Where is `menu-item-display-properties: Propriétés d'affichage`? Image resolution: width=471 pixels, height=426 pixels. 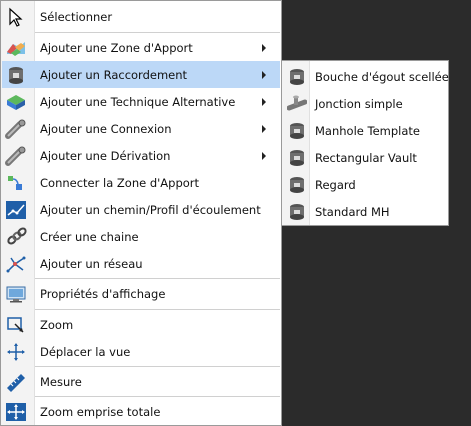
menu-item-display-properties: Propriétés d'affichage is located at coordinates (141, 294).